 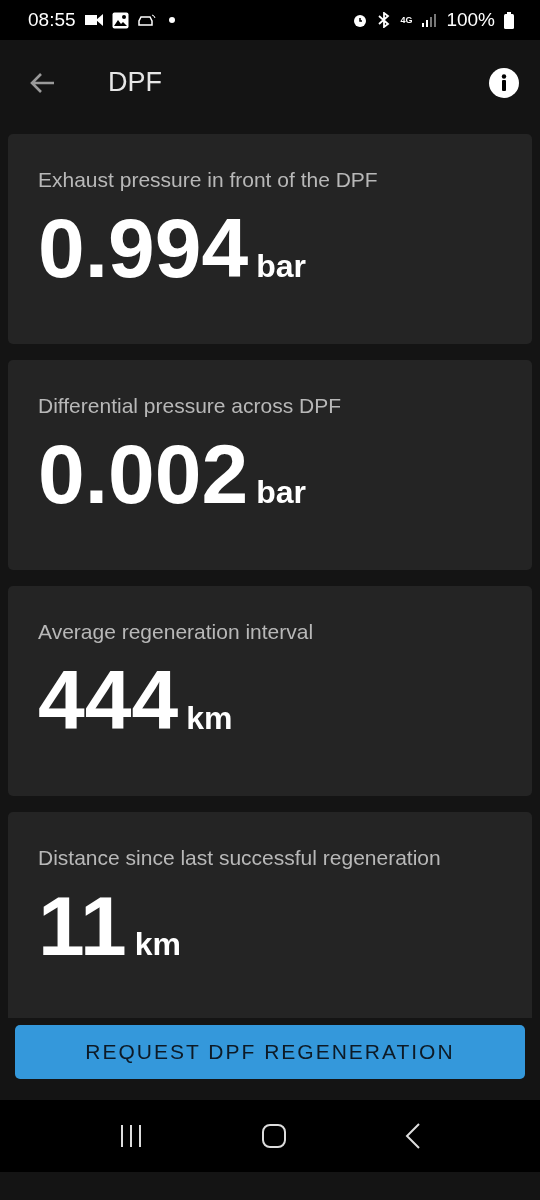 I want to click on recent-apps-button, so click(x=131, y=1136).